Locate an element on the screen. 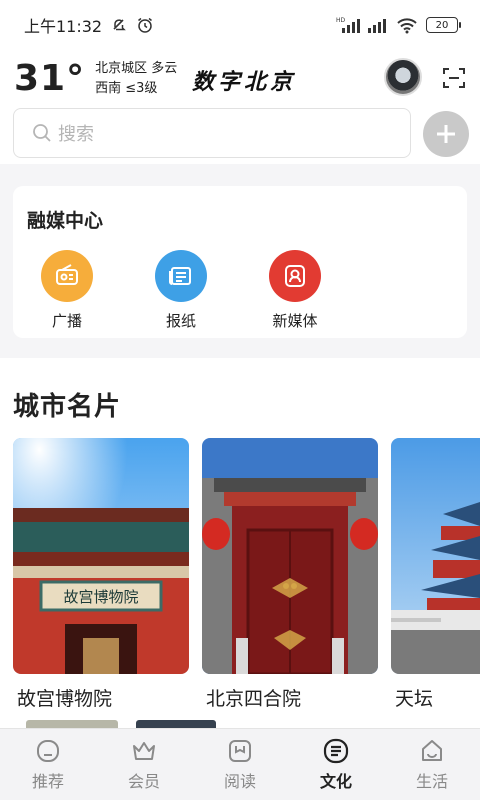  palace-museum-image: 故宫博物院 is located at coordinates (101, 556).